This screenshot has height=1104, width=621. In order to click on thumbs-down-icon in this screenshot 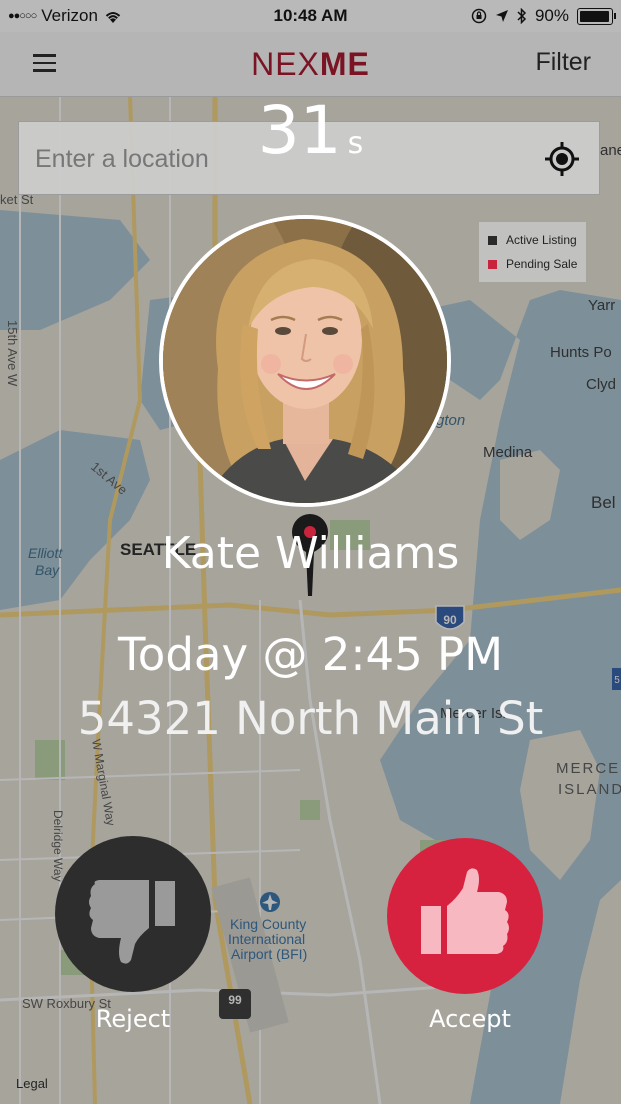, I will do `click(132, 922)`.